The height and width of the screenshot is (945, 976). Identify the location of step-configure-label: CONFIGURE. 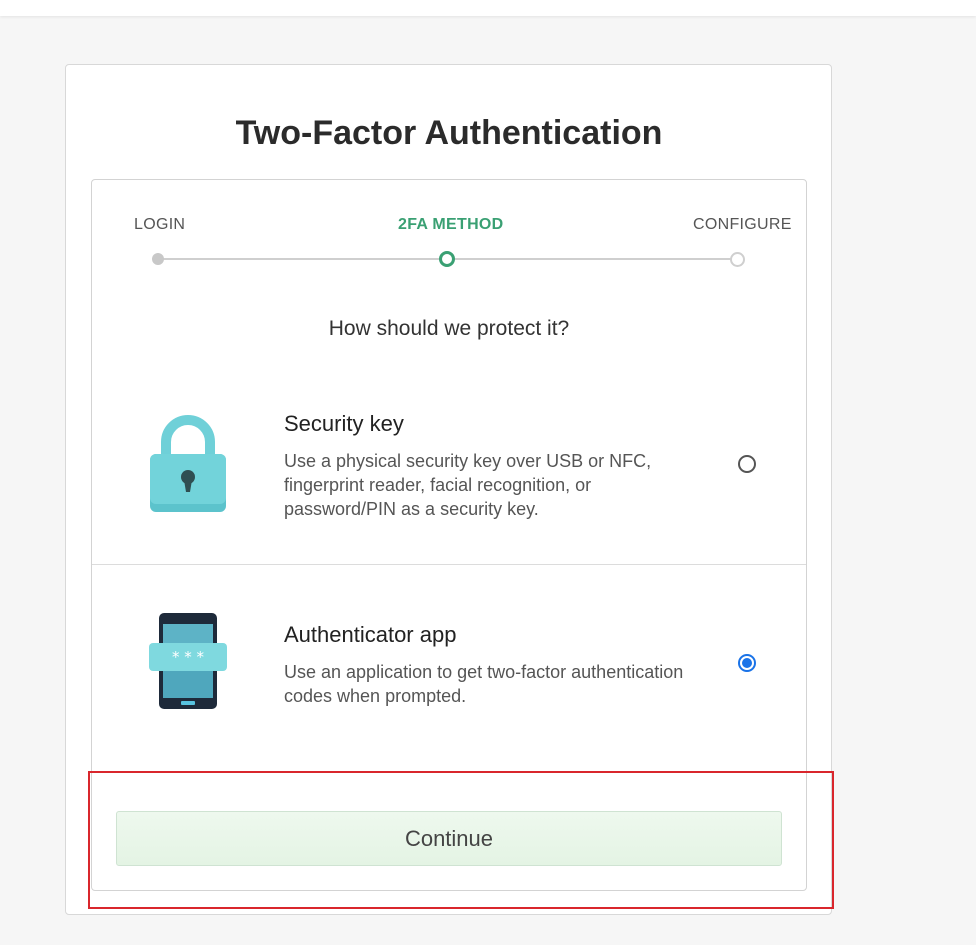
(742, 224).